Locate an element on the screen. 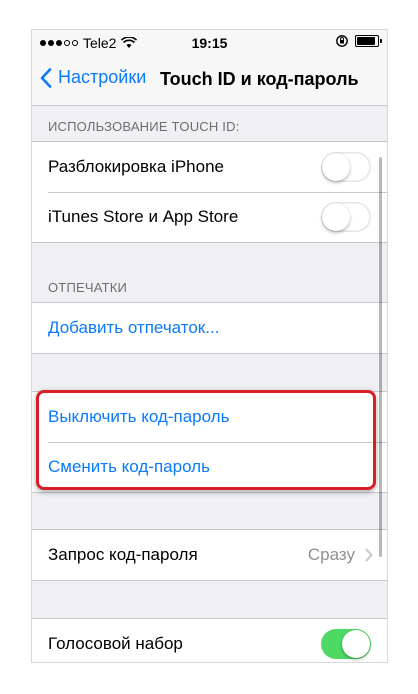 This screenshot has height=694, width=418. section-header-fingerprints: ОТПЕЧАТКИ is located at coordinates (88, 287).